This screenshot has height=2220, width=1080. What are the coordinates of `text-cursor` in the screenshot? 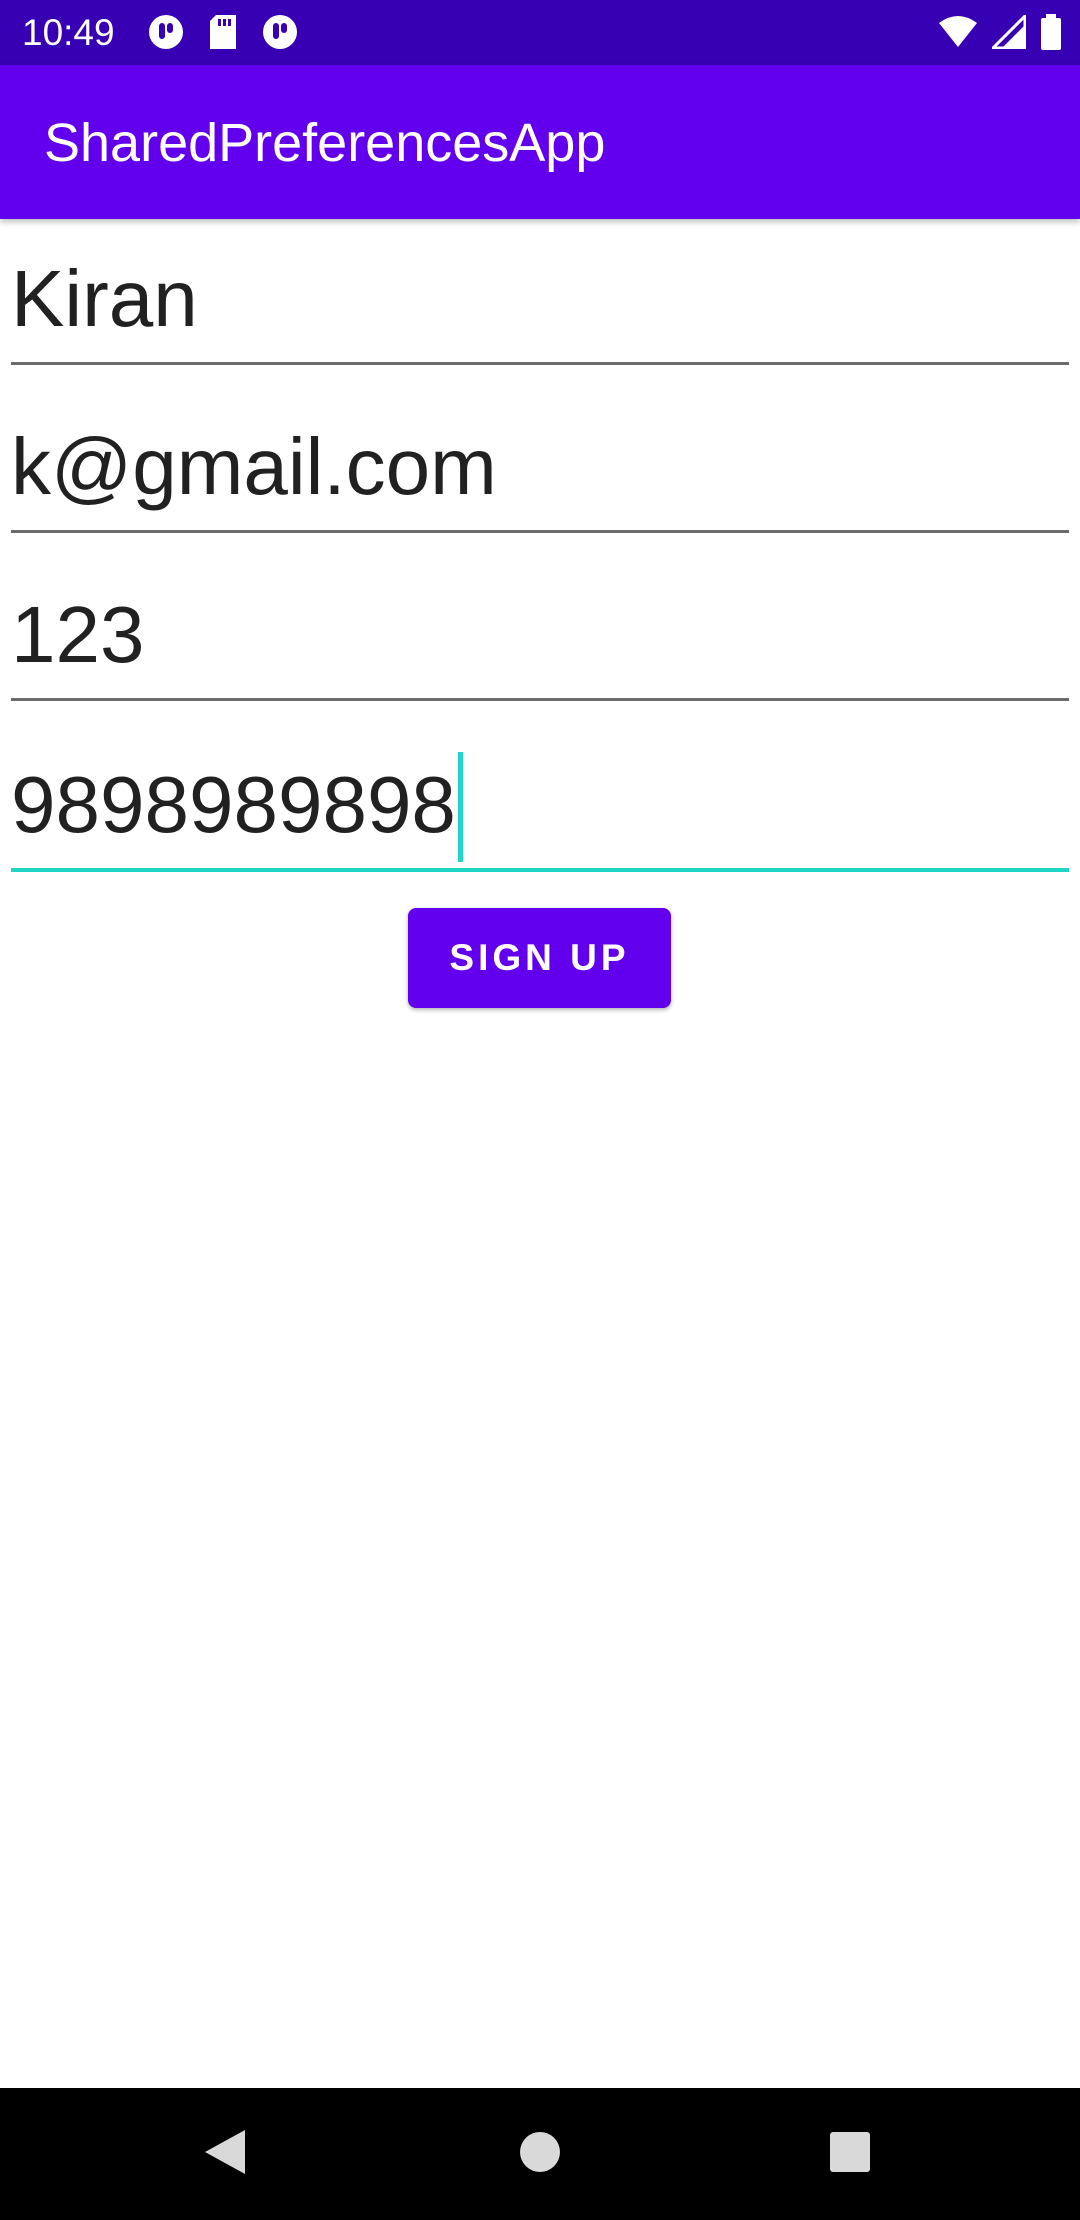 It's located at (460, 807).